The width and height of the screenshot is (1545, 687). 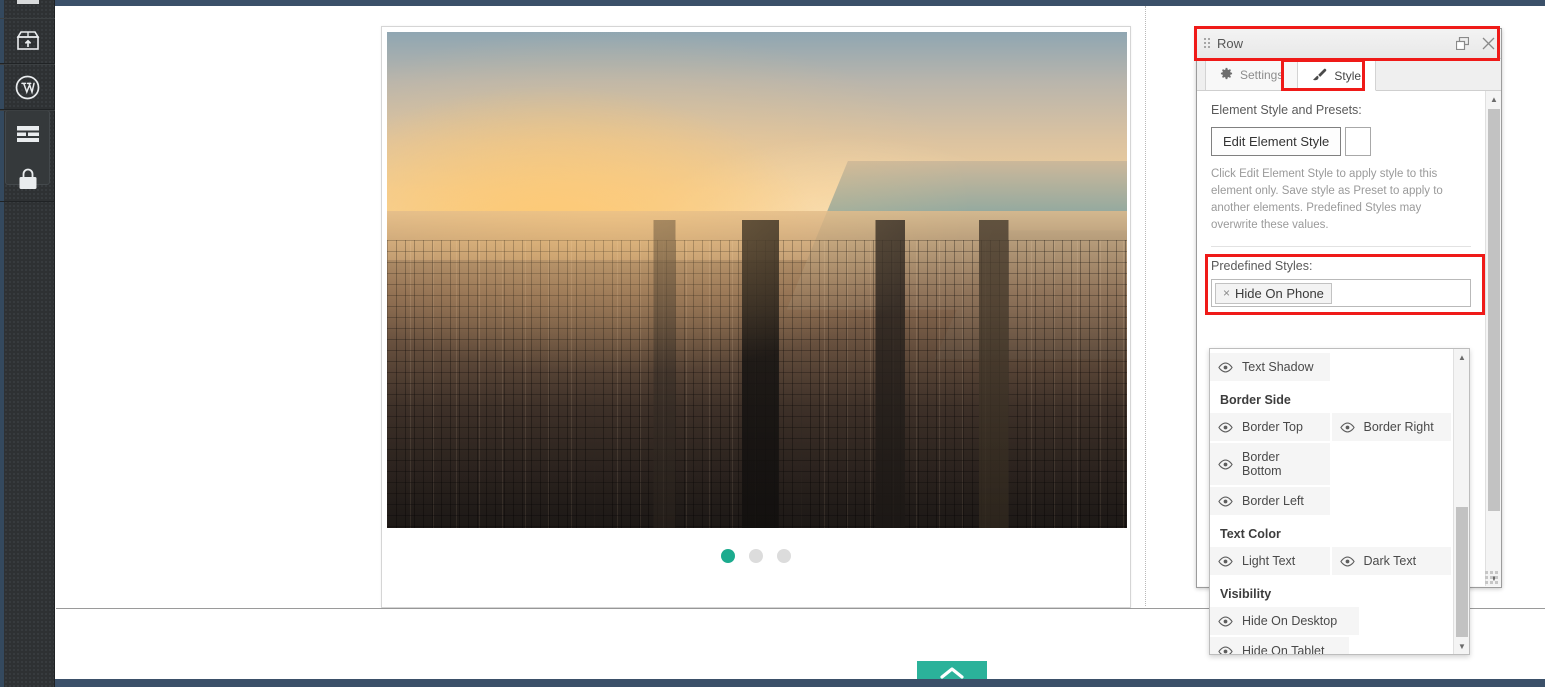 I want to click on dropdown-item-border-right: Border Right, so click(x=1392, y=428).